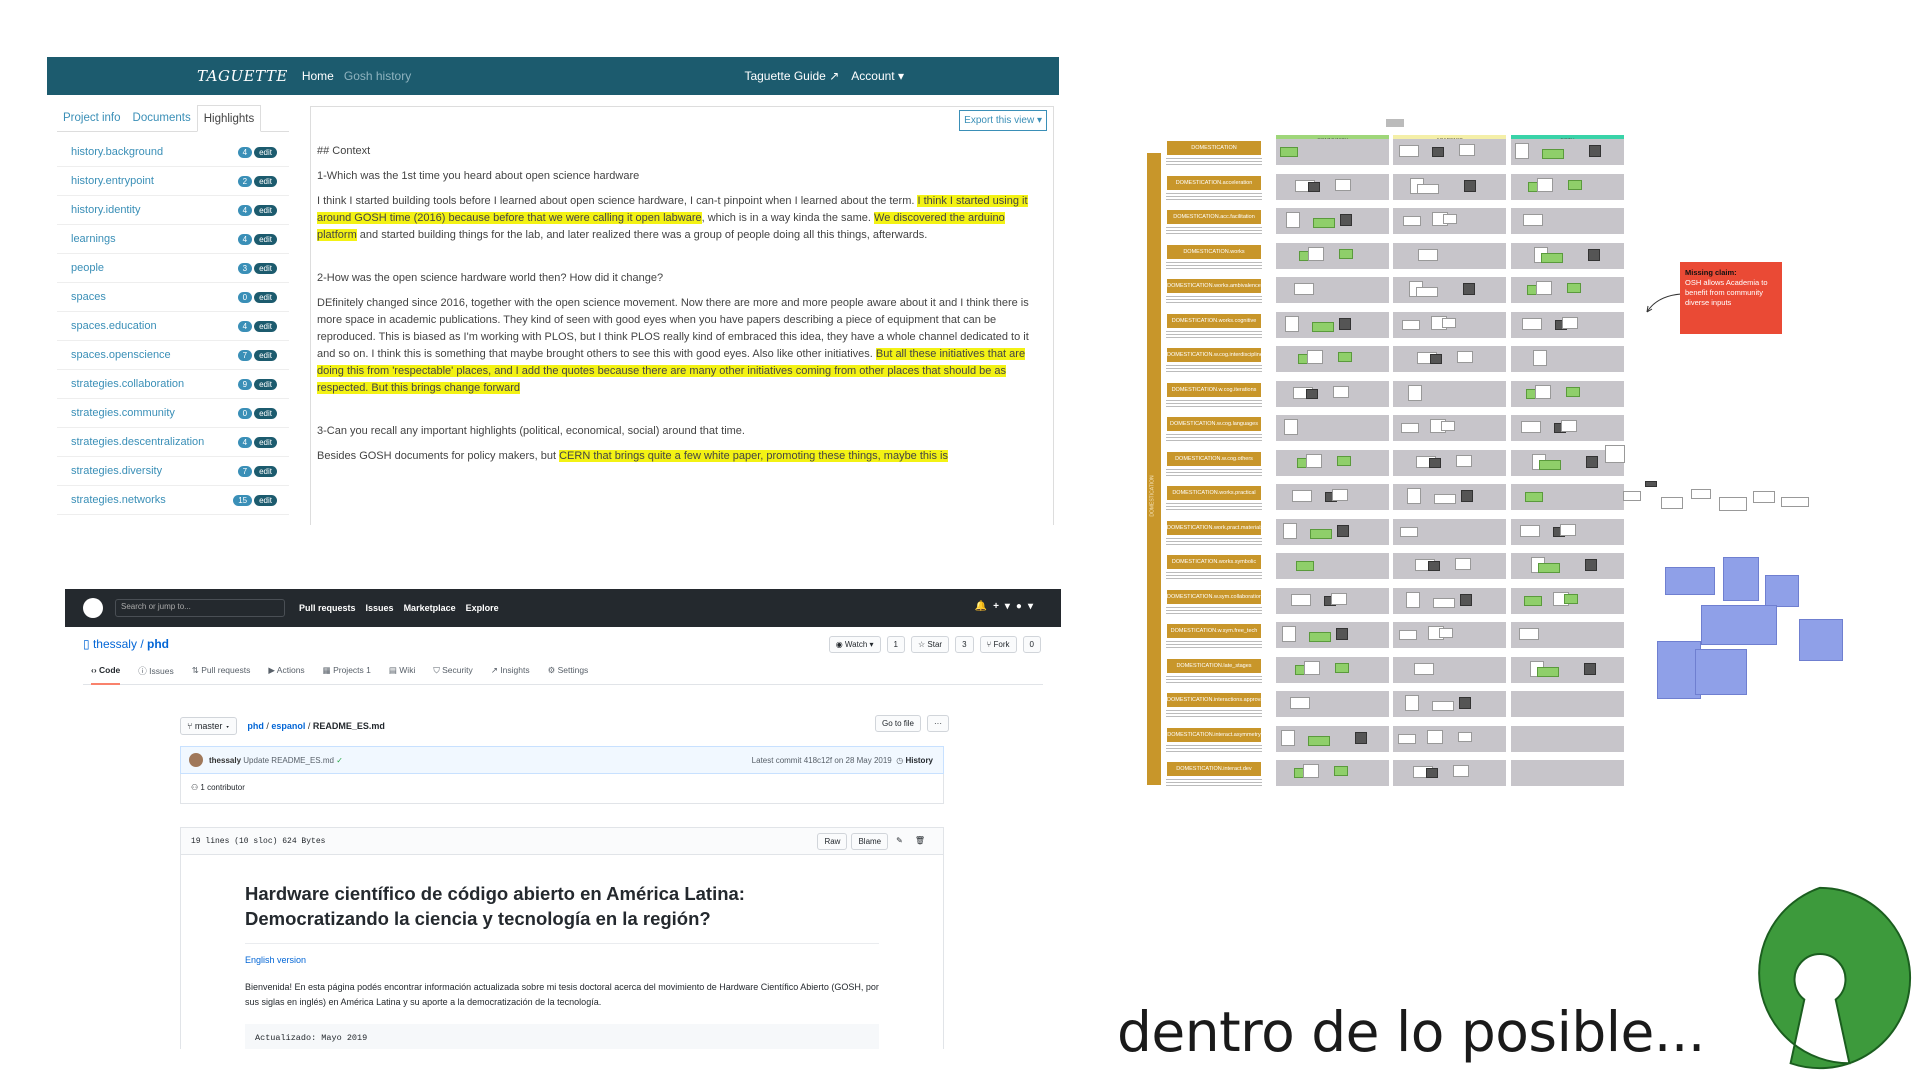 The image size is (1920, 1080). Describe the element at coordinates (173, 471) in the screenshot. I see `highlight-item: strategies.diversity 7 edit` at that location.